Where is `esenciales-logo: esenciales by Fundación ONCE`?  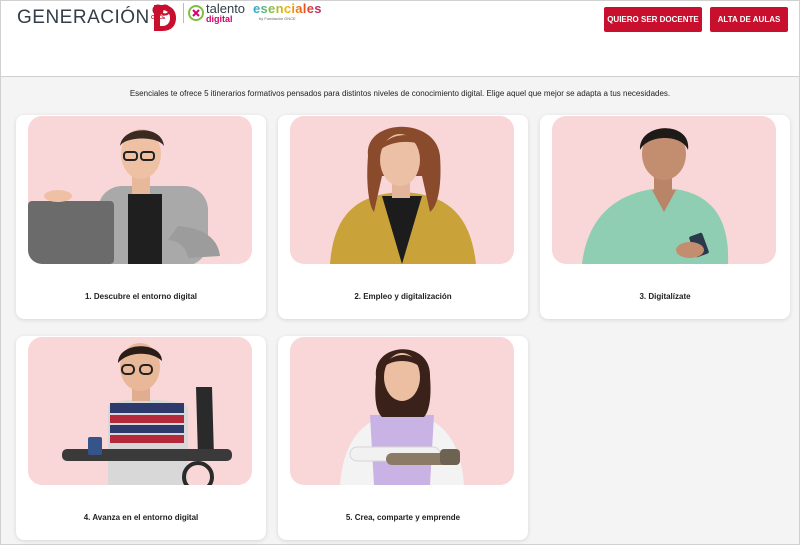 esenciales-logo: esenciales by Fundación ONCE is located at coordinates (287, 12).